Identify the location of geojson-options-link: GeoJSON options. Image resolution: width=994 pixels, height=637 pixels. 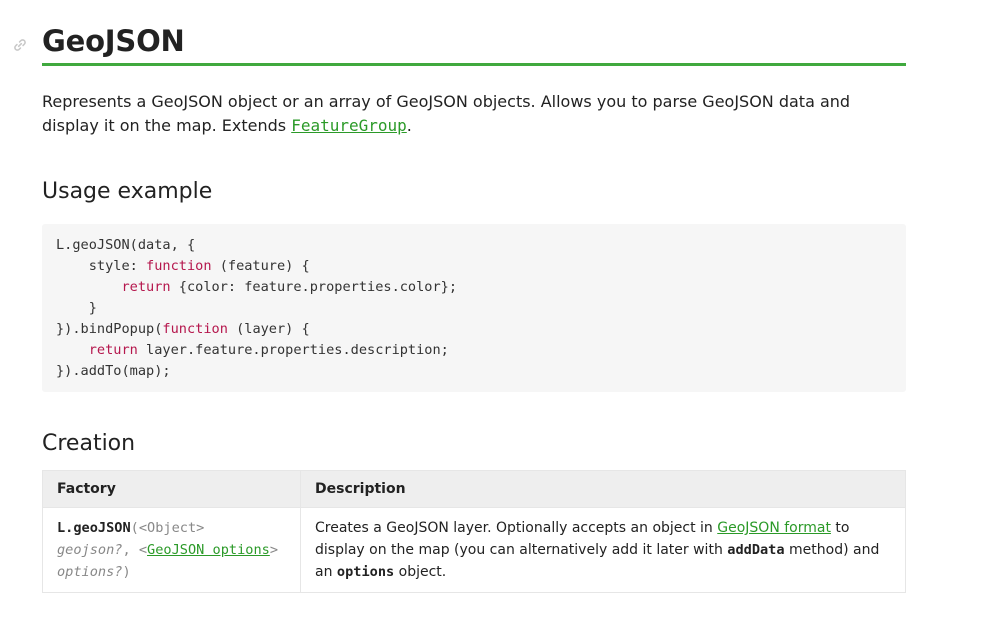
(208, 550).